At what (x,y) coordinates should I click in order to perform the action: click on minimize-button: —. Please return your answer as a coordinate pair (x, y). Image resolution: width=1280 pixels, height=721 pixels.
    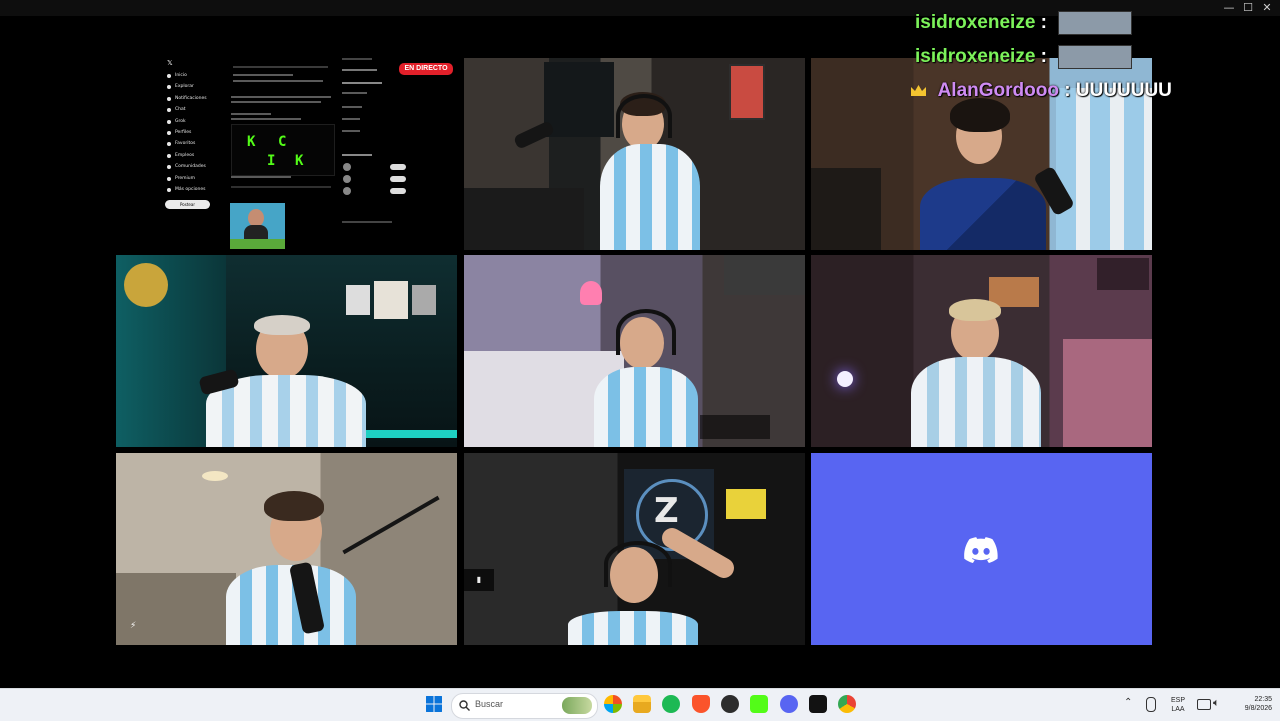
    Looking at the image, I should click on (1229, 8).